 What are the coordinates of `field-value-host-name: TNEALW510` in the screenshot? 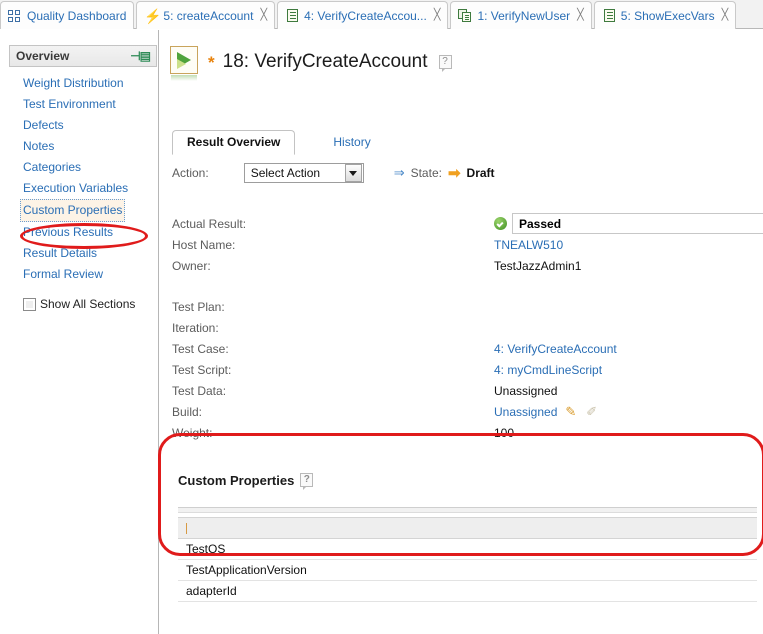 It's located at (528, 245).